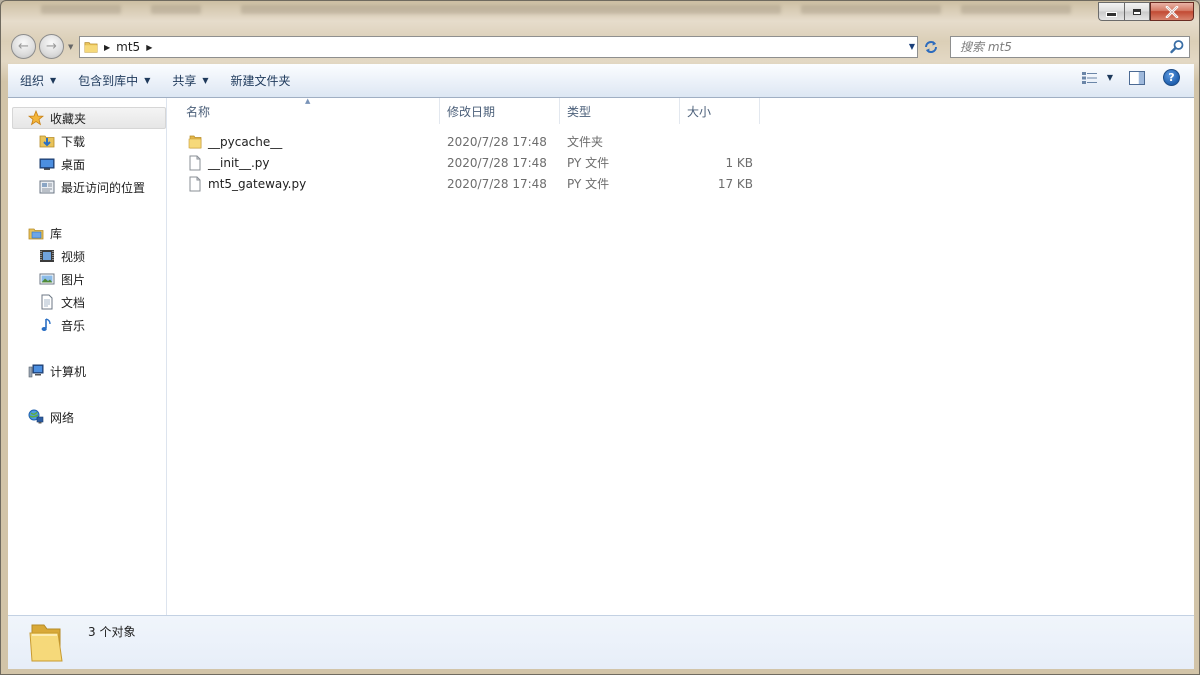 The image size is (1200, 675). I want to click on file-row: __pycache__ 2020/7/28 17:48 文件夹, so click(474, 141).